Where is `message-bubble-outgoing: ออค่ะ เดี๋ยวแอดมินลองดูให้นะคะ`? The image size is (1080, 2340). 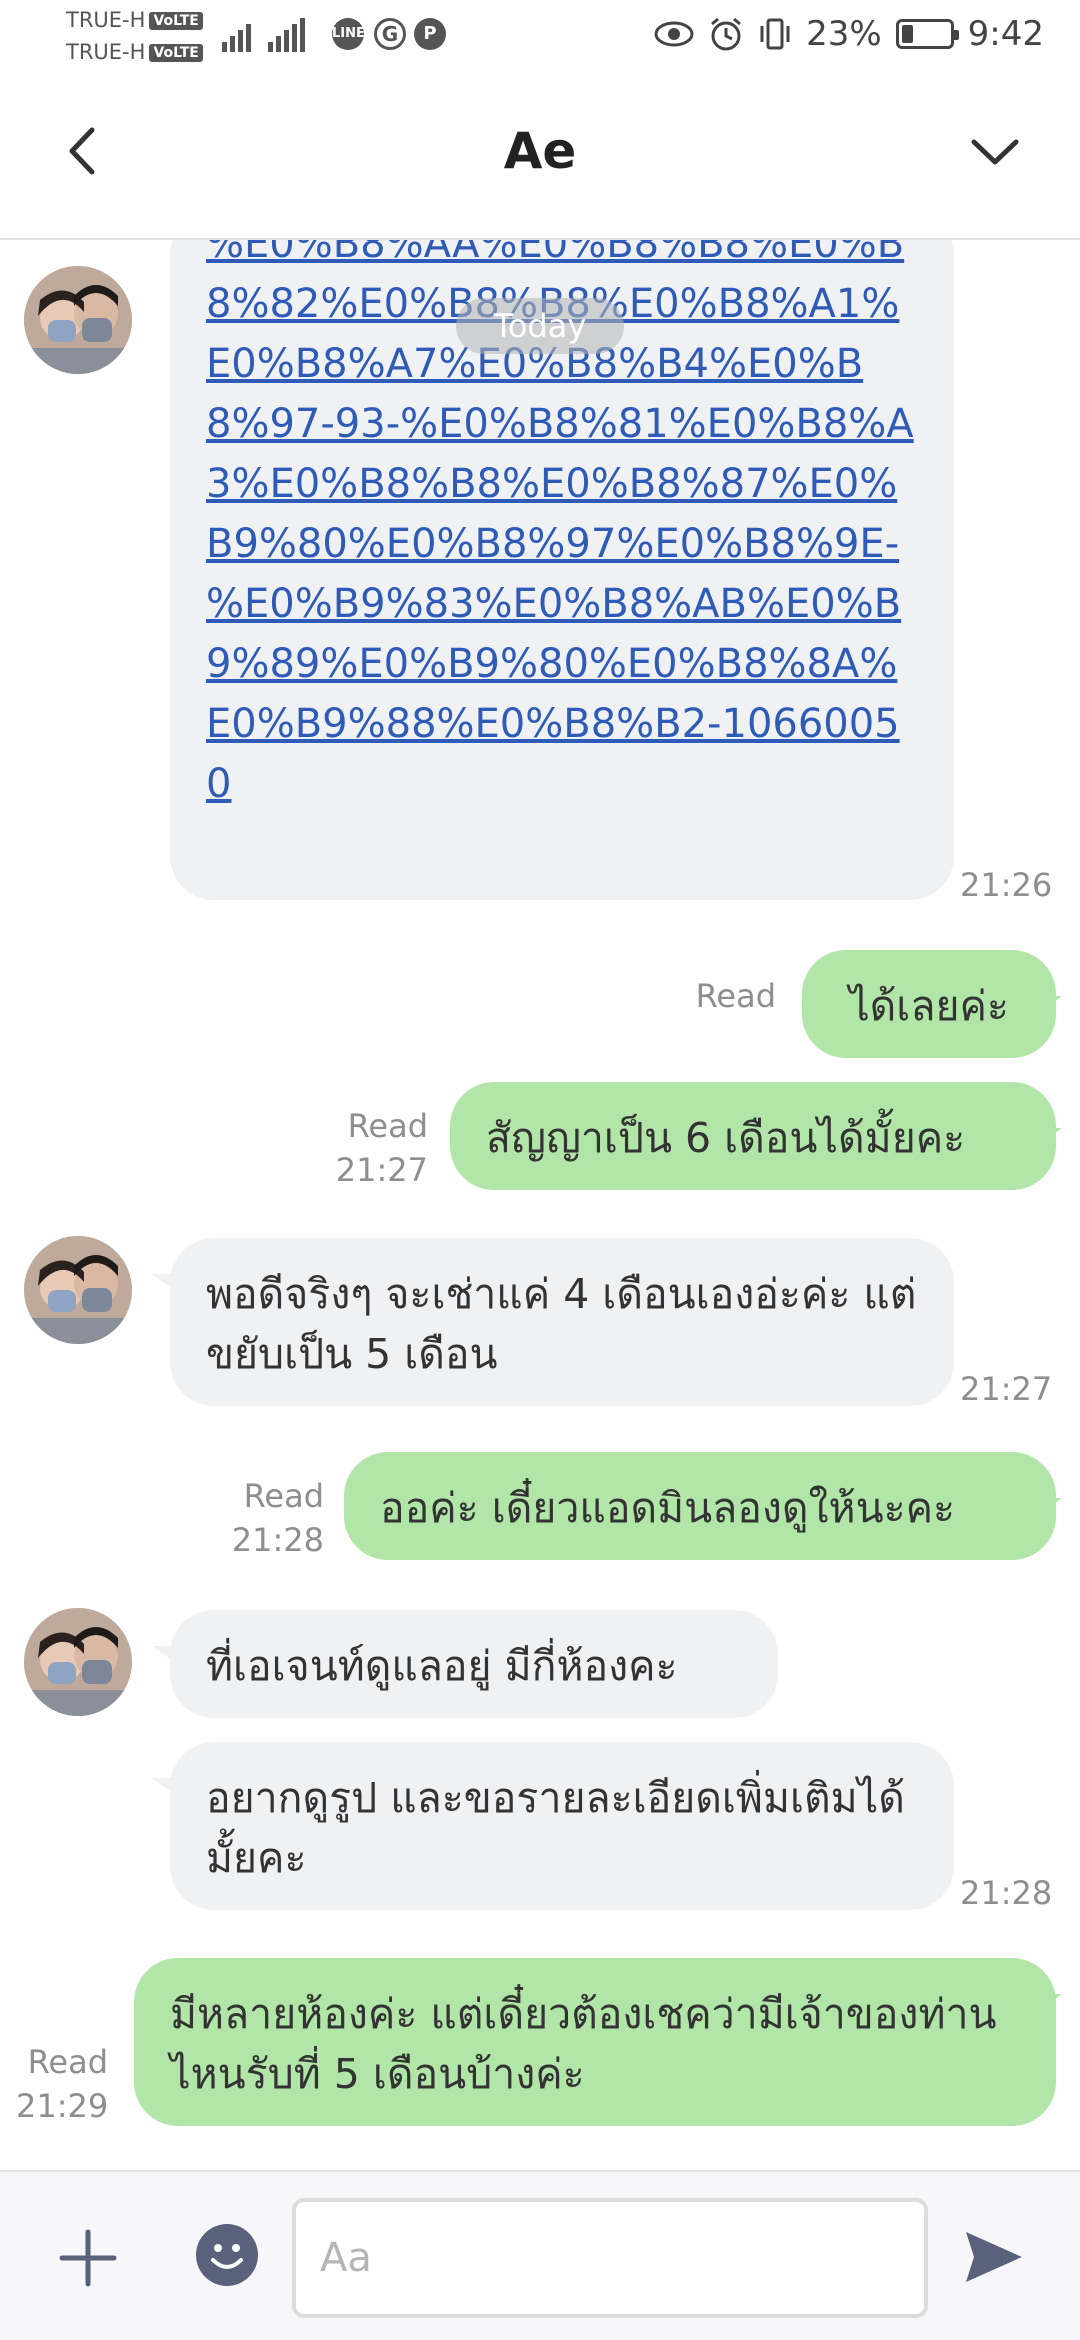
message-bubble-outgoing: ออค่ะ เดี๋ยวแอดมินลองดูให้นะคะ is located at coordinates (700, 1506).